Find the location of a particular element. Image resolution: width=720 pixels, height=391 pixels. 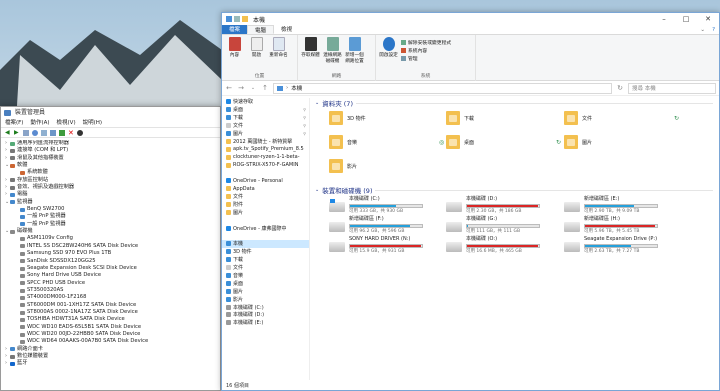

nav-item: OneDrive - Personal is located at coordinates (265, 181).